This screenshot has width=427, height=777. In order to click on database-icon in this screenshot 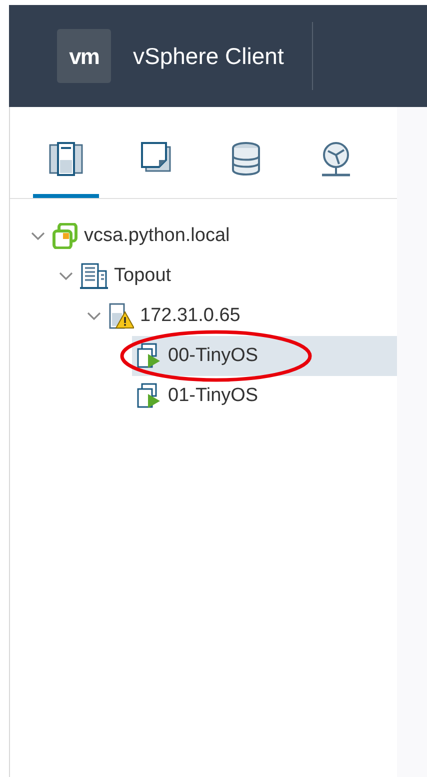, I will do `click(246, 159)`.